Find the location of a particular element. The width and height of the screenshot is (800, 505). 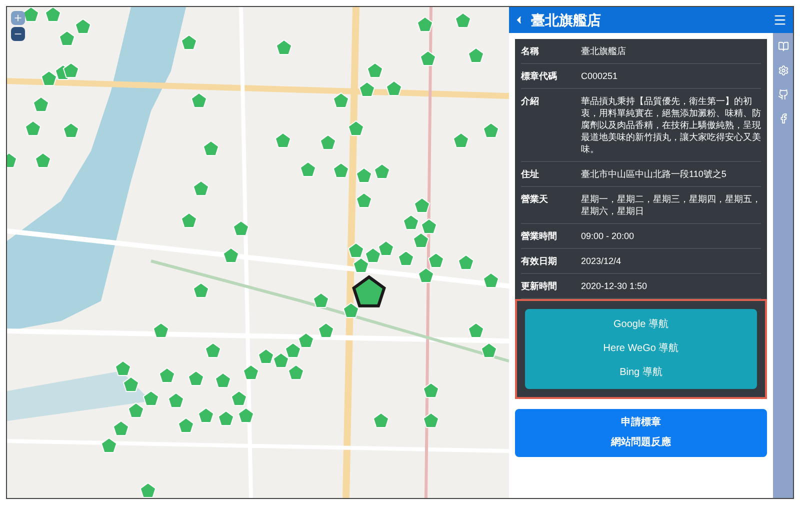

action-link: 網站問題反應 is located at coordinates (641, 443).